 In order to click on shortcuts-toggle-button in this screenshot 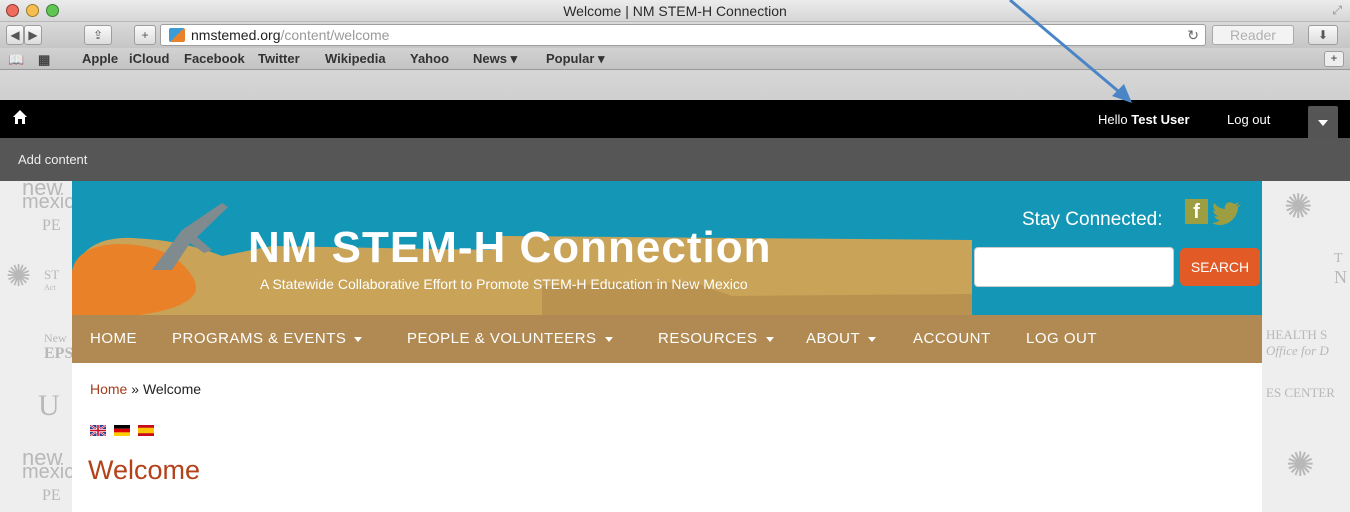, I will do `click(1323, 122)`.